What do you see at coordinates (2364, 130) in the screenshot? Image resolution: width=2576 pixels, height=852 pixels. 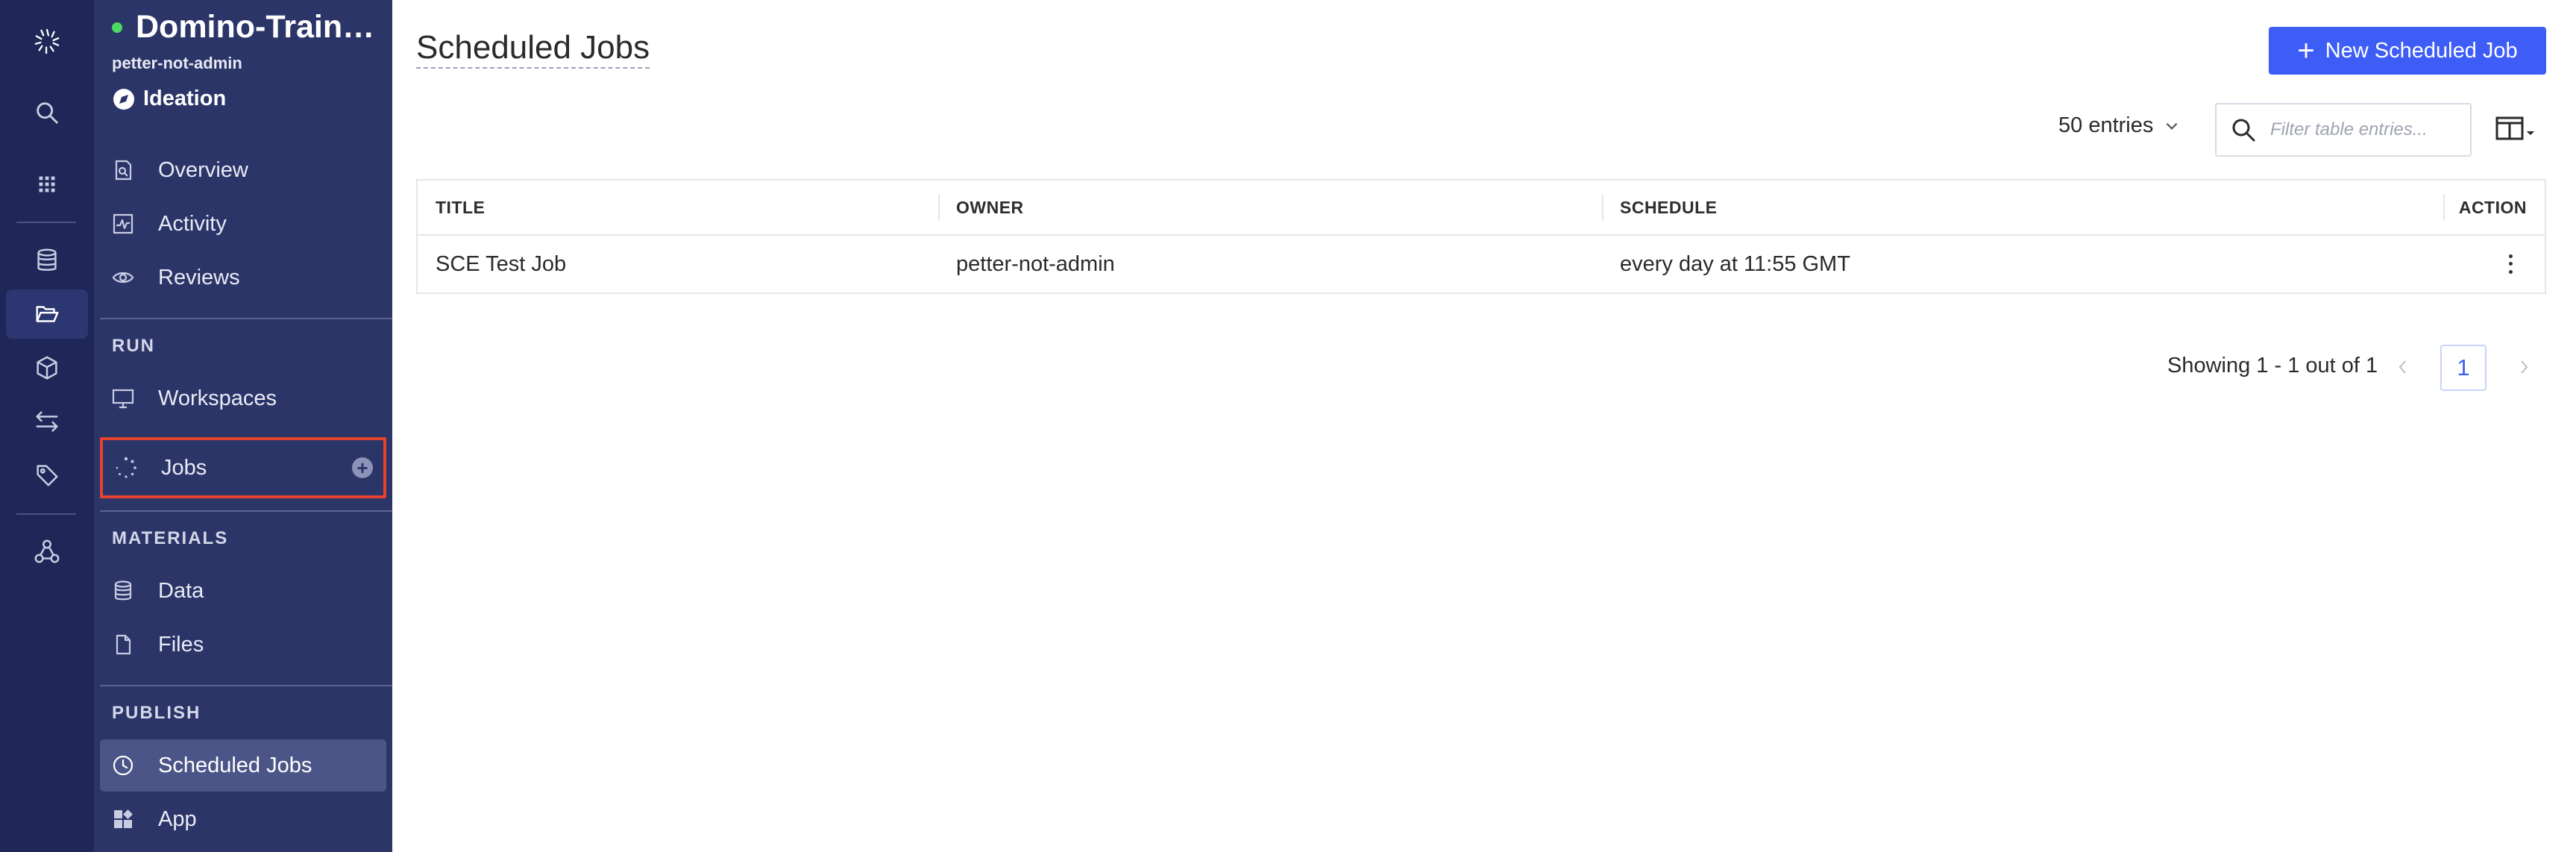 I see `filter-input` at bounding box center [2364, 130].